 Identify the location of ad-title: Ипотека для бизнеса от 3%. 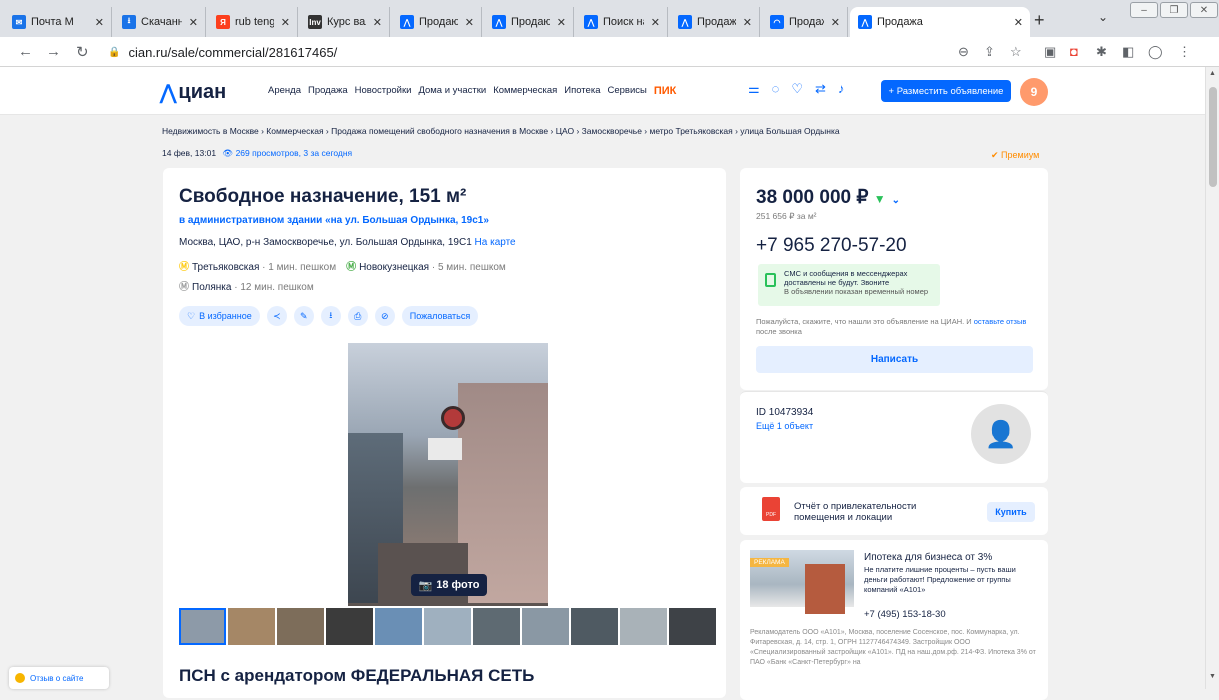
(928, 557).